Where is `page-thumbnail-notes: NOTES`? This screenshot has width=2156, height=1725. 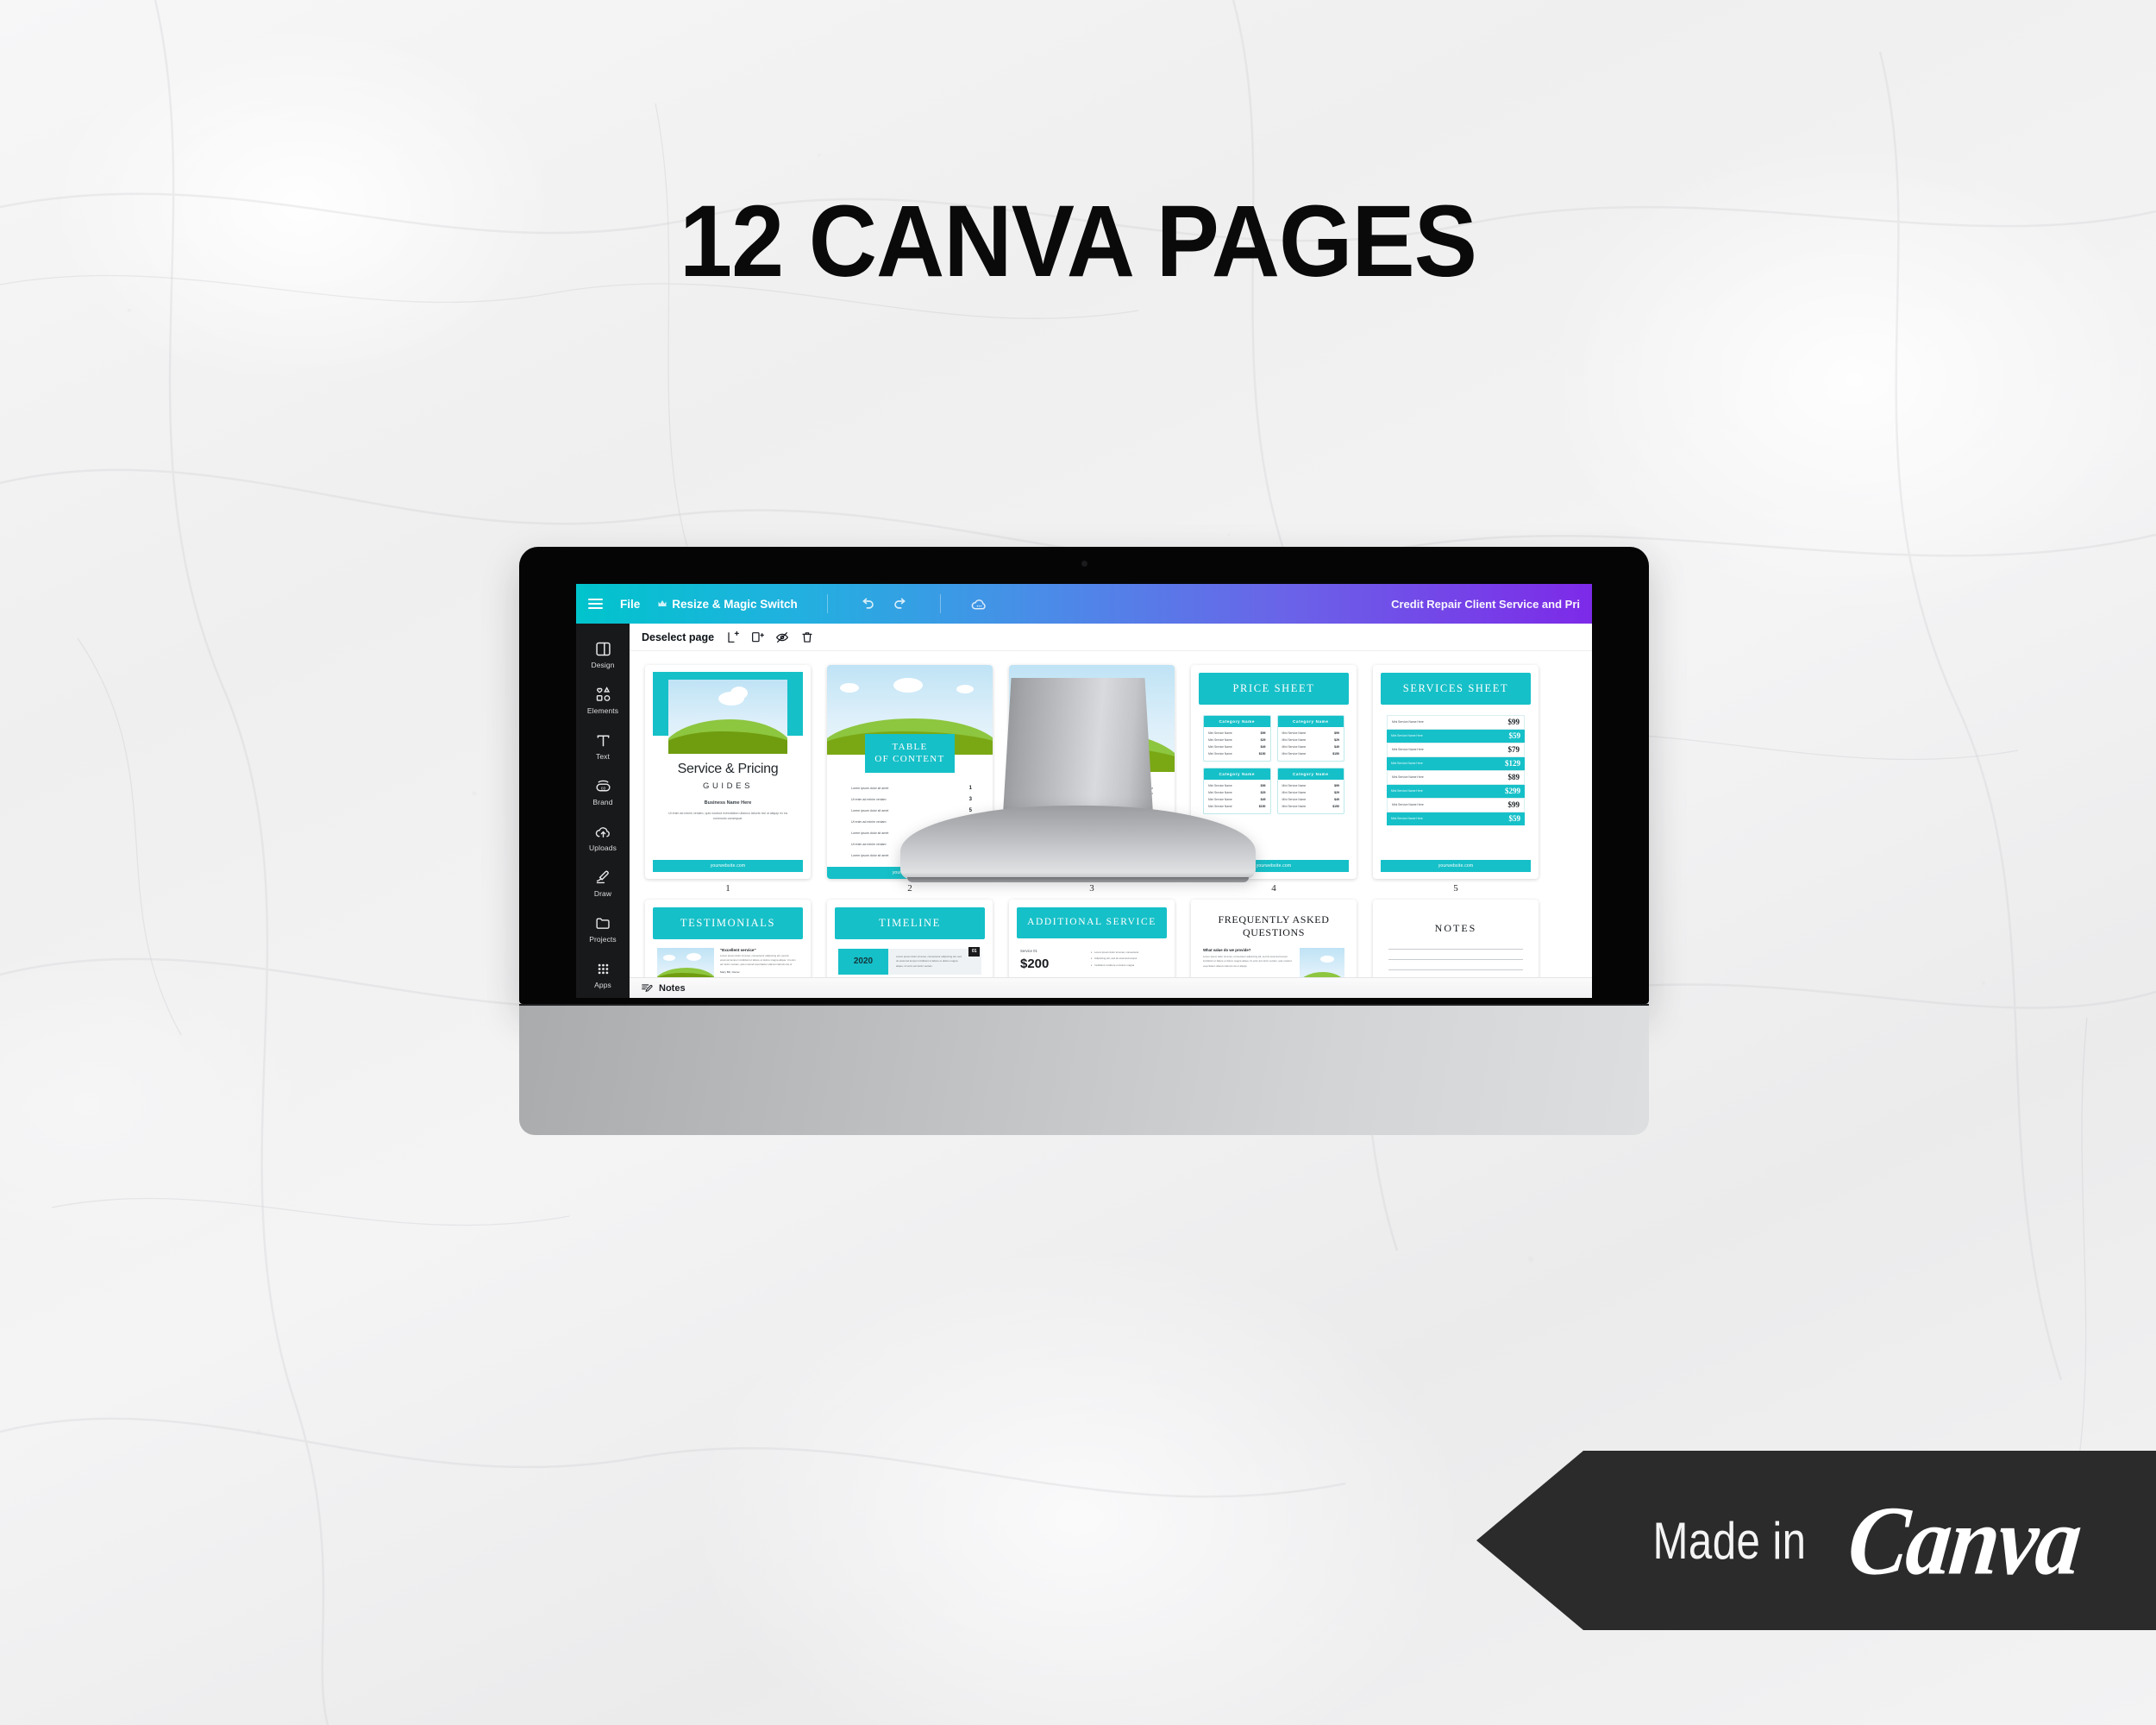
page-thumbnail-notes: NOTES is located at coordinates (1456, 938).